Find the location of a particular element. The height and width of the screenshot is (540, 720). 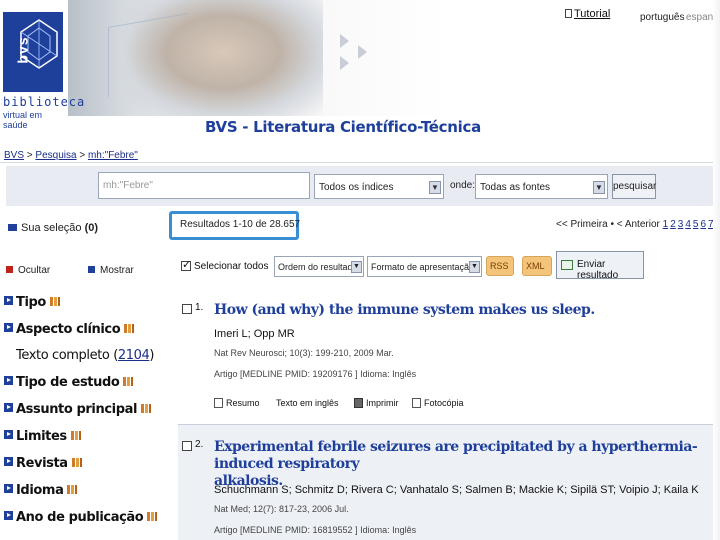

source-select: Todas as fontes ▼ is located at coordinates (541, 186).